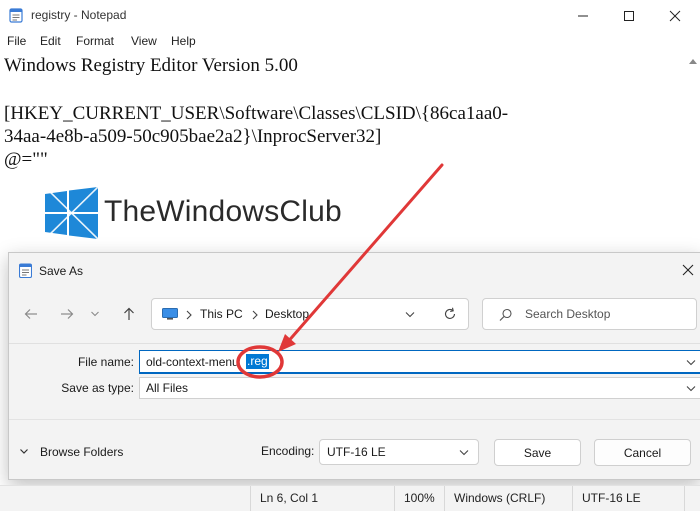 This screenshot has height=511, width=700. I want to click on status-line-ending: Windows (CRLF), so click(508, 498).